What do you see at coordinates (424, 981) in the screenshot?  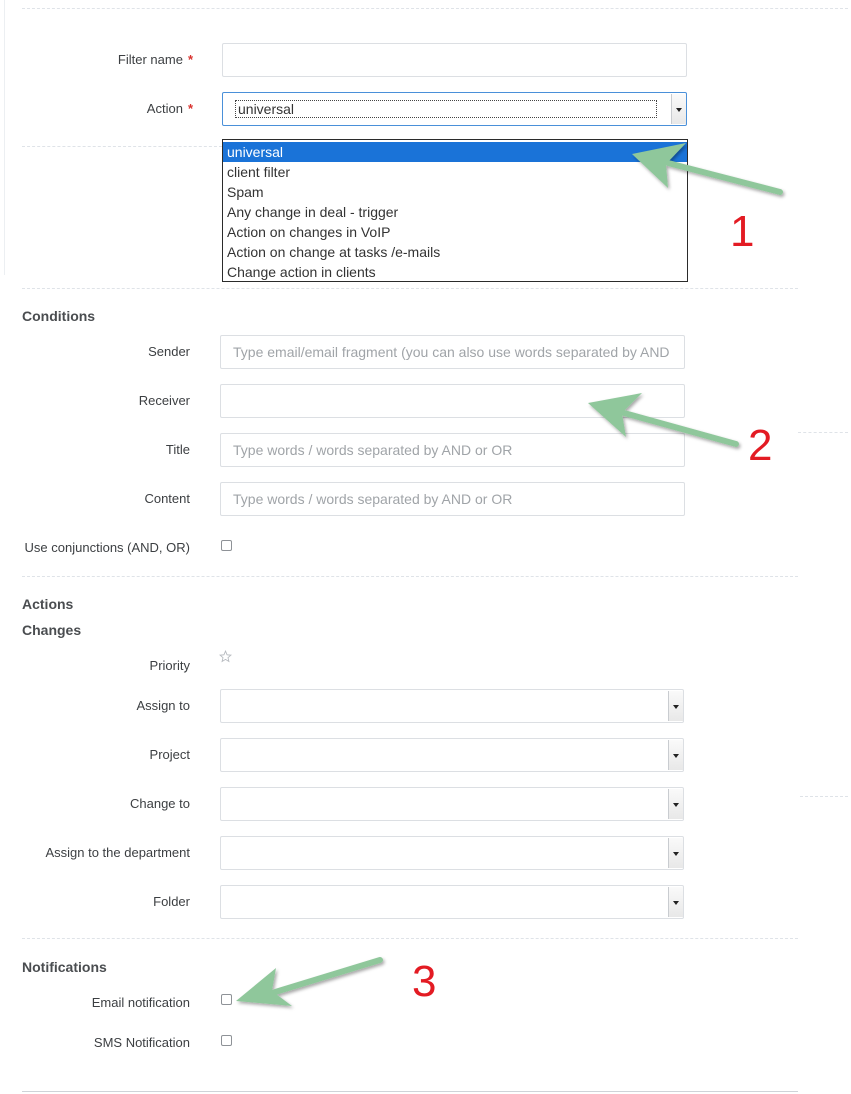 I see `annotation-number-3: 3` at bounding box center [424, 981].